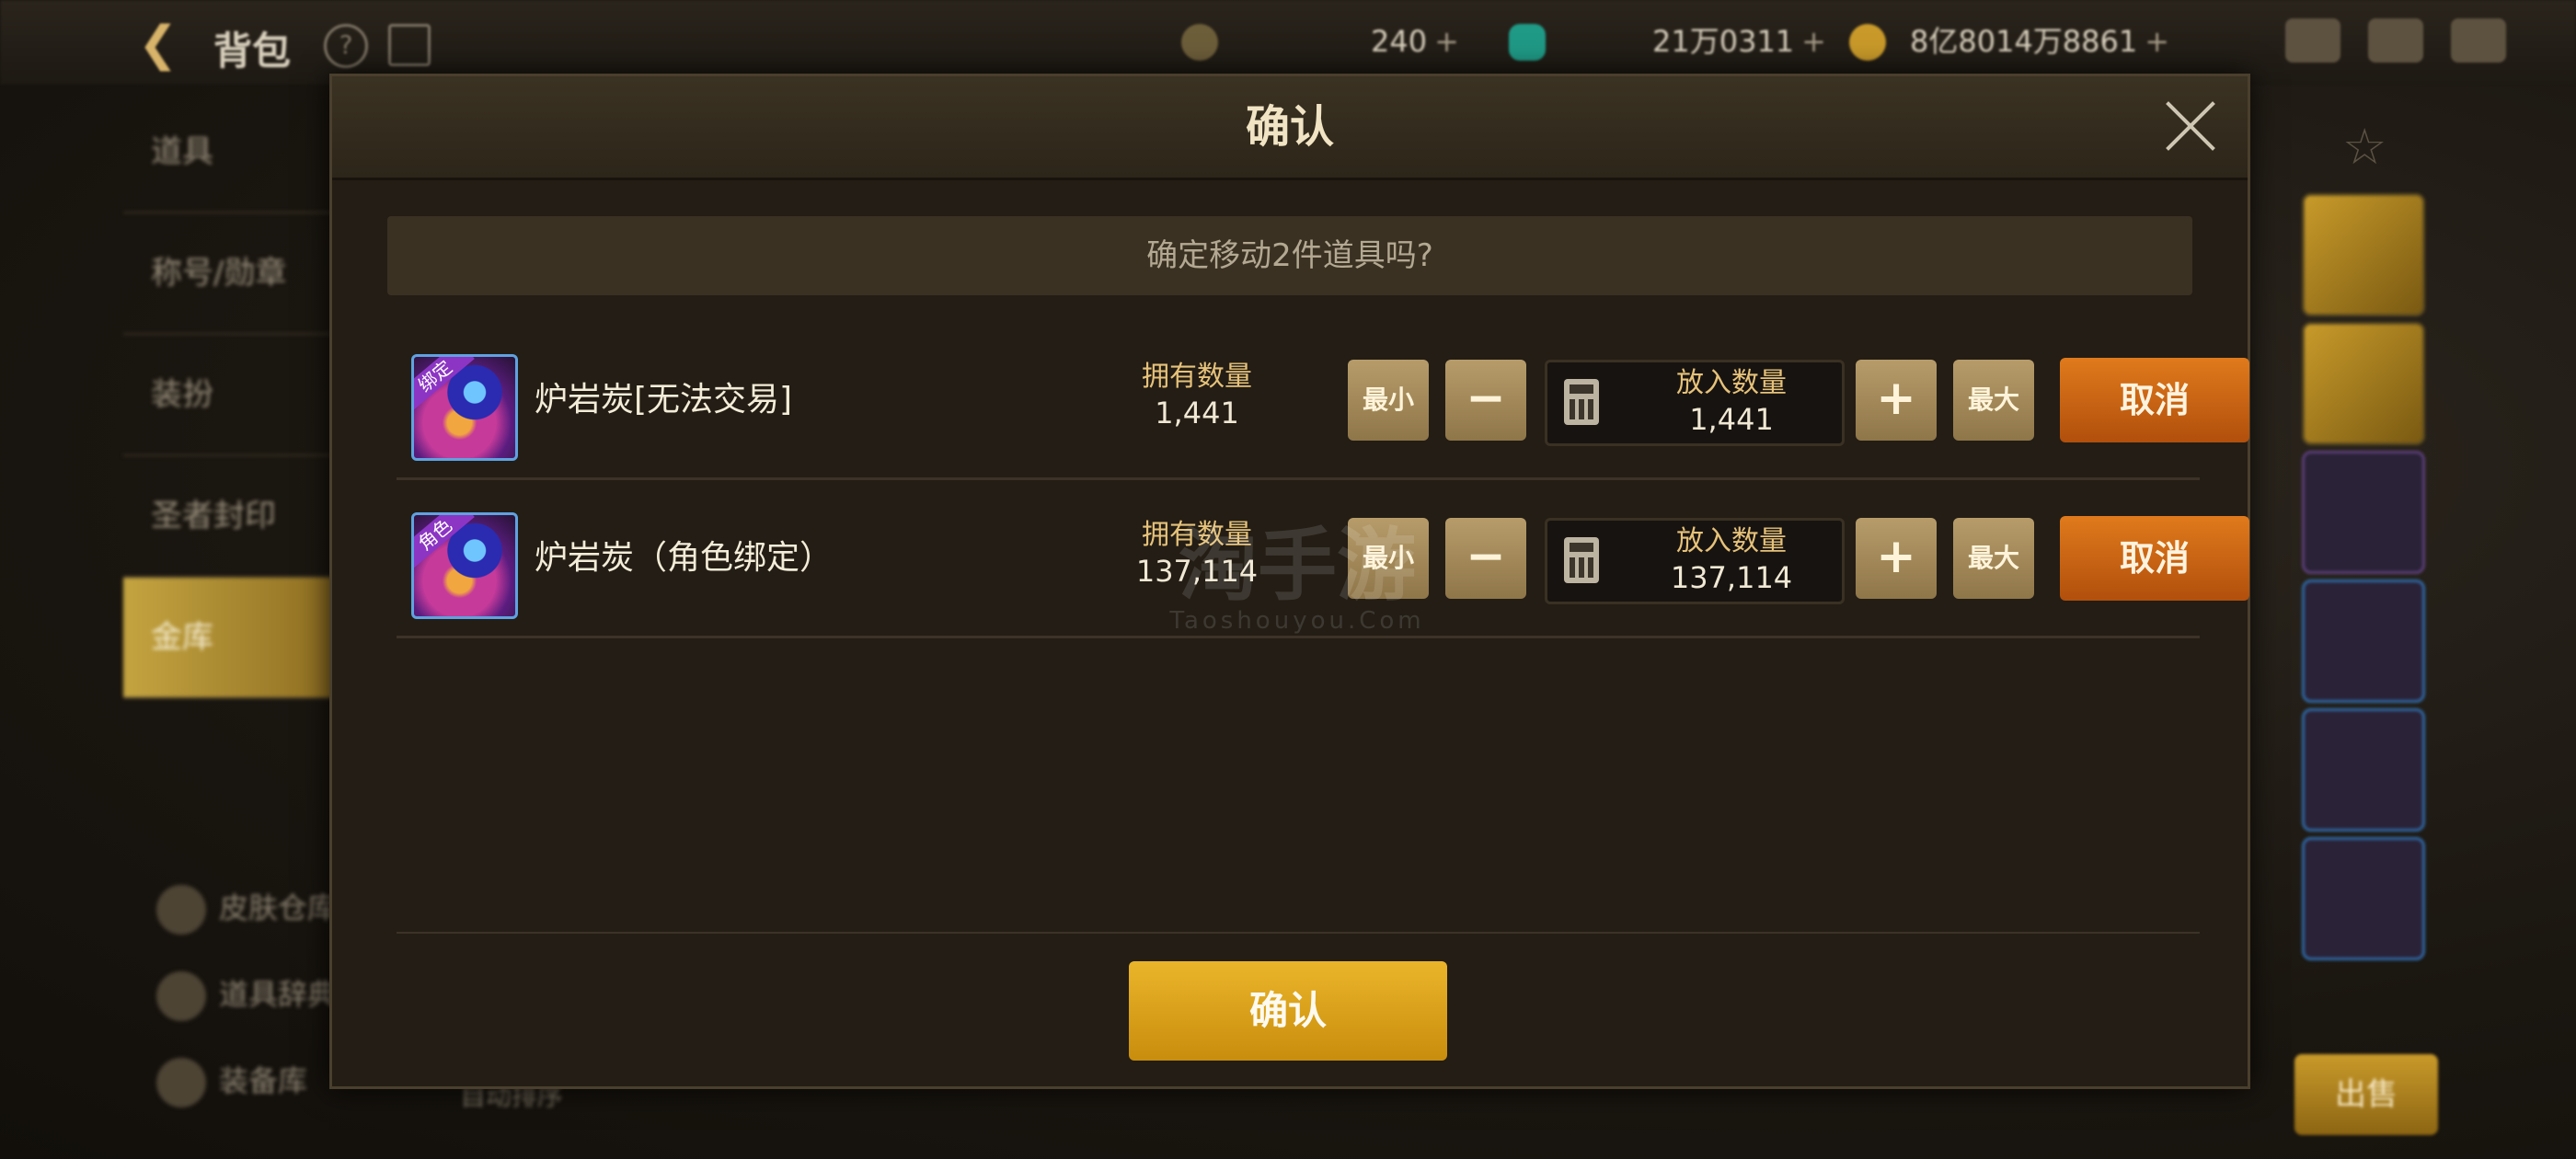  What do you see at coordinates (2364, 147) in the screenshot?
I see `star-icon: ☆` at bounding box center [2364, 147].